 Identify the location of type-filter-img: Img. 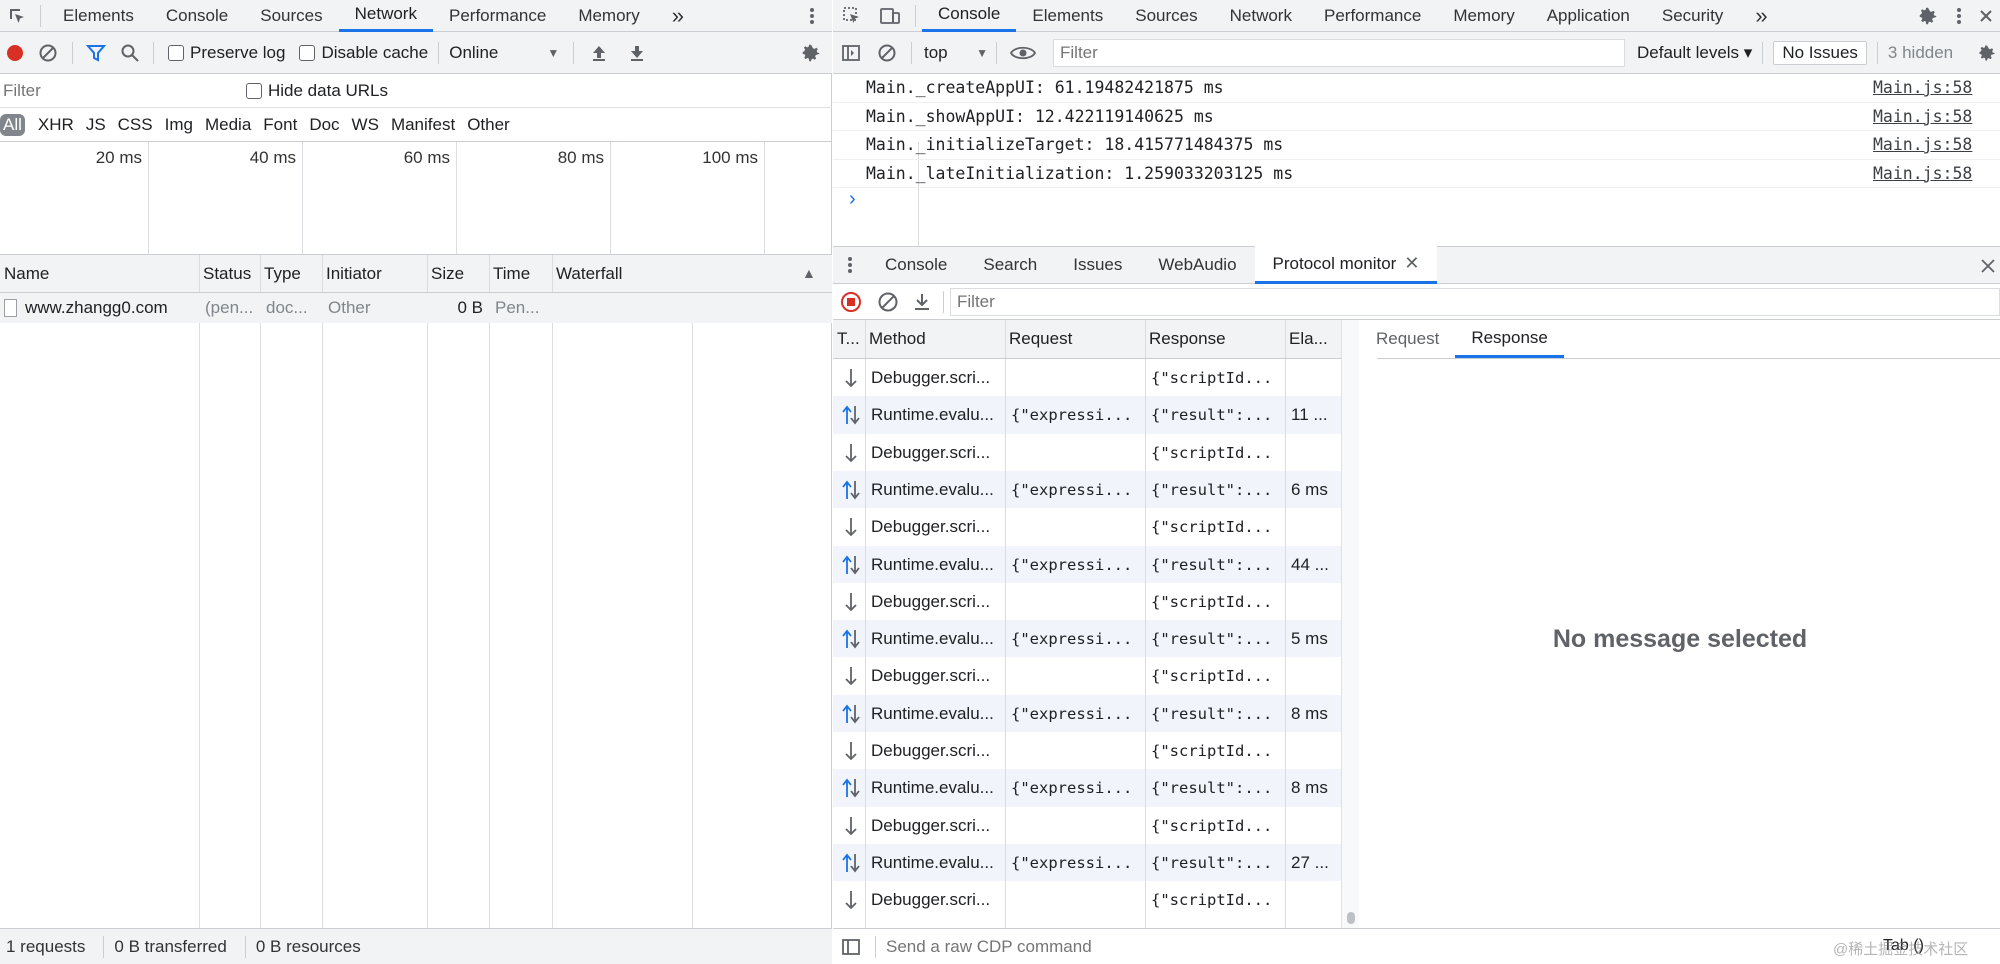
(179, 125).